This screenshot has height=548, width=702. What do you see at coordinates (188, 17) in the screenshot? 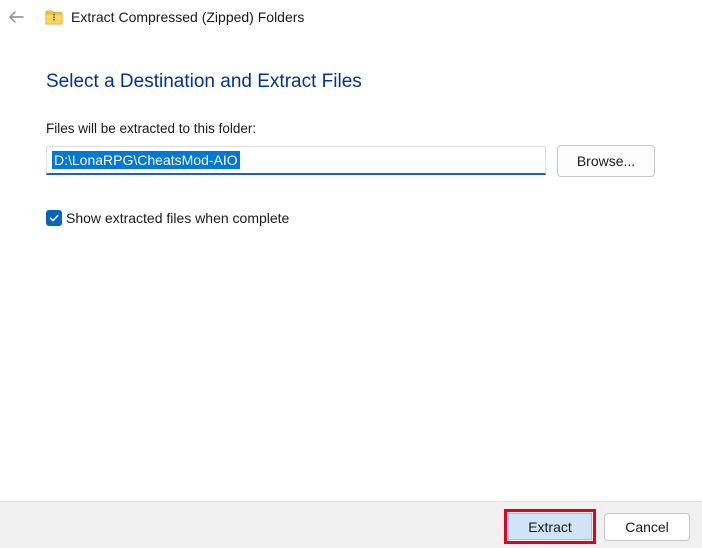
I see `window-title: Extract Compressed (Zipped) Folders` at bounding box center [188, 17].